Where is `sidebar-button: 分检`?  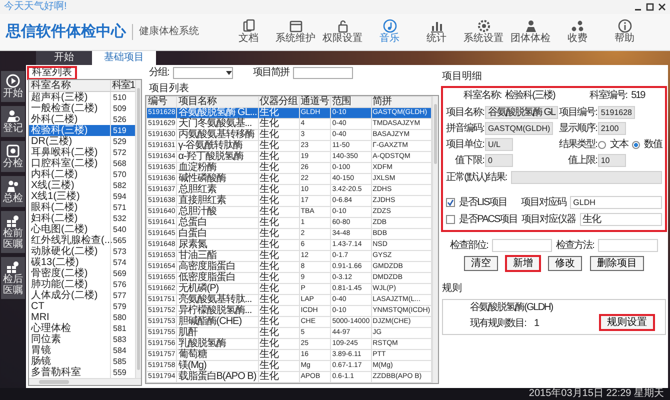
sidebar-button: 分检 is located at coordinates (13, 156).